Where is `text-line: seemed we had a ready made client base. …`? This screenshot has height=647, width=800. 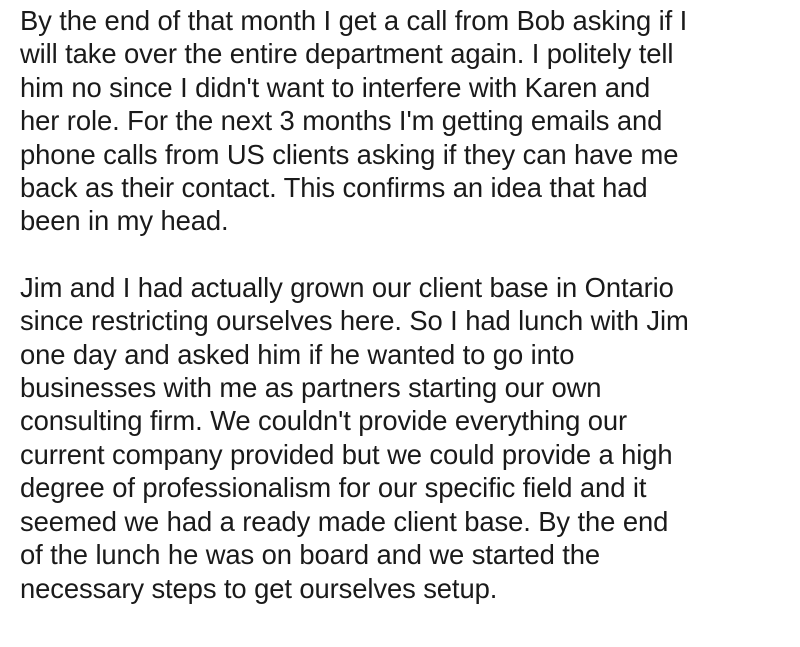 text-line: seemed we had a ready made client base. … is located at coordinates (344, 521).